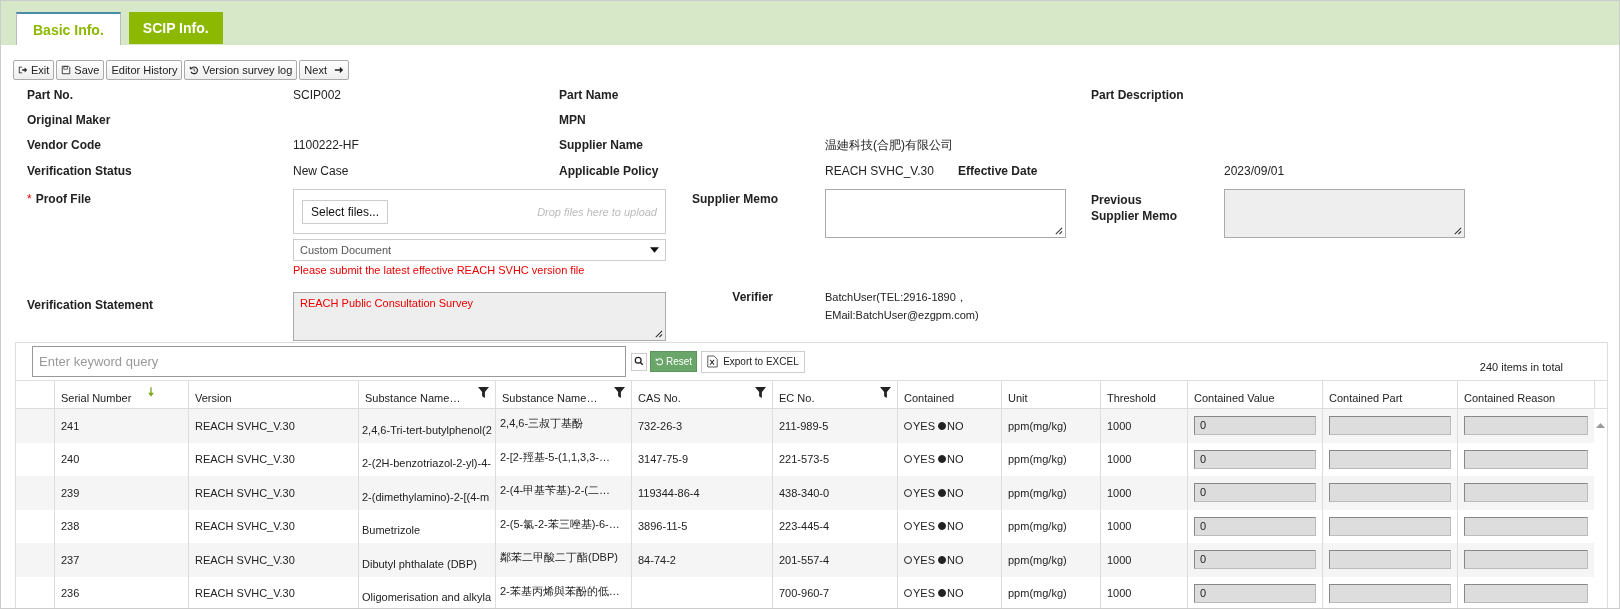 Image resolution: width=1620 pixels, height=609 pixels. Describe the element at coordinates (663, 526) in the screenshot. I see `table-cell: 3896-11-5` at that location.